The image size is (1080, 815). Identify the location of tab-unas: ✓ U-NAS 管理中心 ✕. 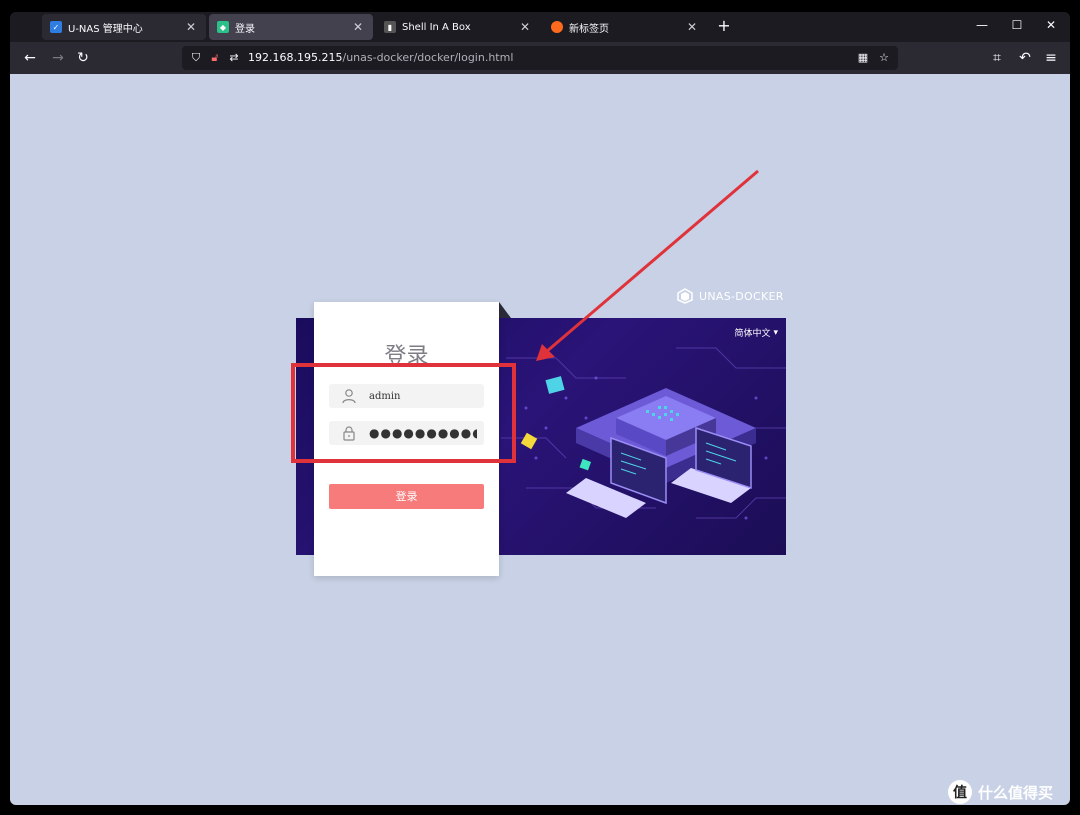
(124, 27).